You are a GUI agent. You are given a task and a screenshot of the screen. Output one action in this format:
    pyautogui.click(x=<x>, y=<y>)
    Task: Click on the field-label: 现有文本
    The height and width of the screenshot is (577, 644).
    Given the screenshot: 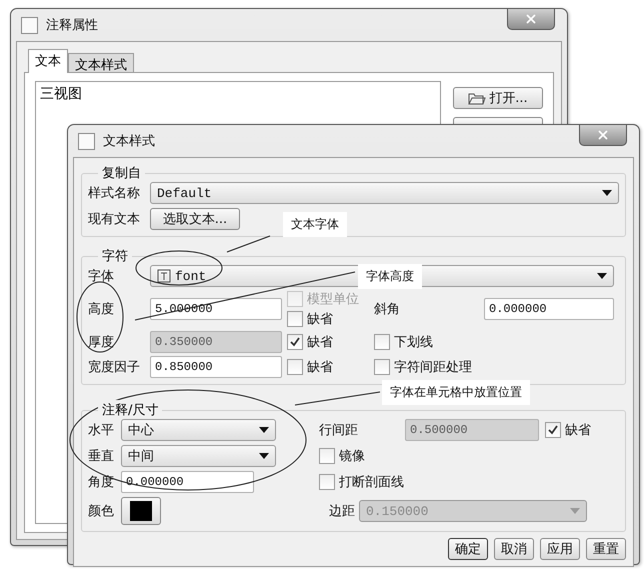 What is the action you would take?
    pyautogui.click(x=114, y=219)
    